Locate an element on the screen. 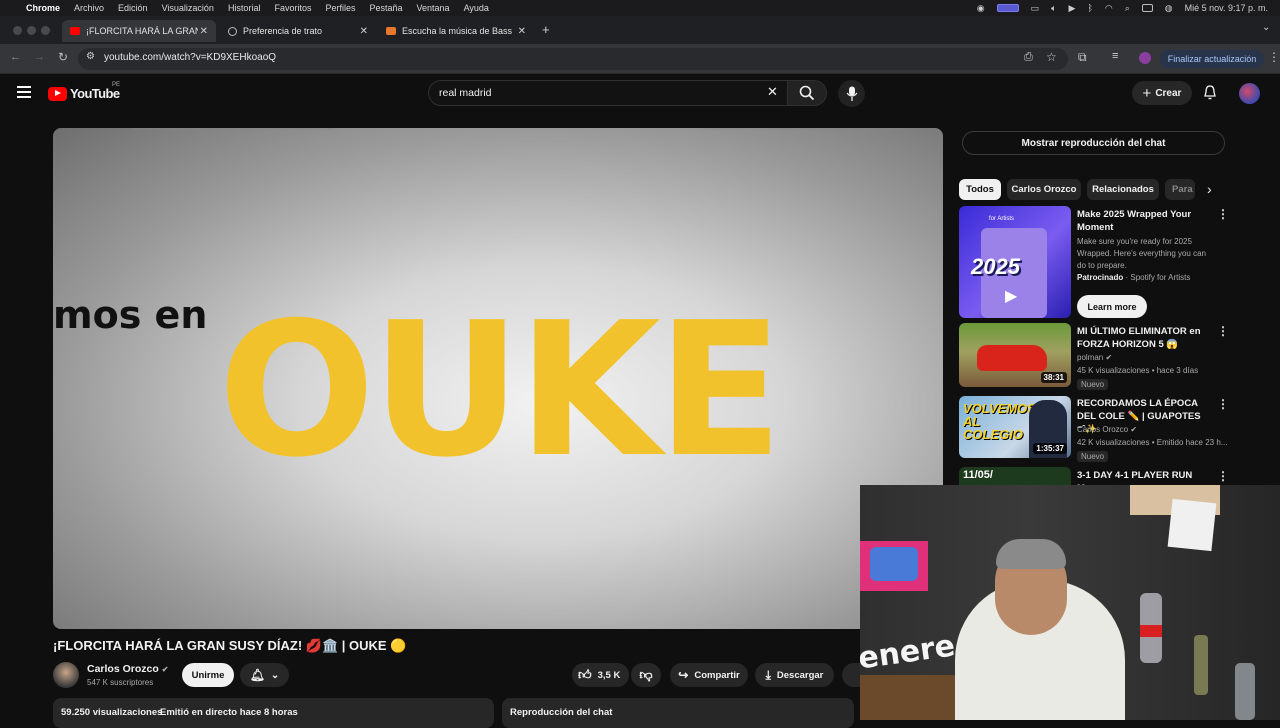 Image resolution: width=1280 pixels, height=728 pixels. channel-name: Carlos Orozco ✔︎ is located at coordinates (127, 669).